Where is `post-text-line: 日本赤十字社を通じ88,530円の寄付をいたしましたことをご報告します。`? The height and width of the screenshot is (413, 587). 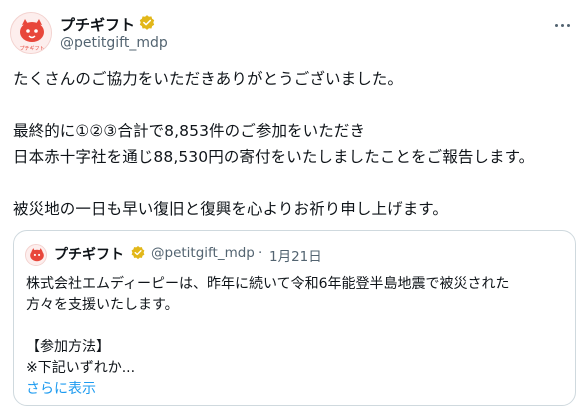
post-text-line: 日本赤十字社を通じ88,530円の寄付をいたしましたことをご報告します。 is located at coordinates (274, 157).